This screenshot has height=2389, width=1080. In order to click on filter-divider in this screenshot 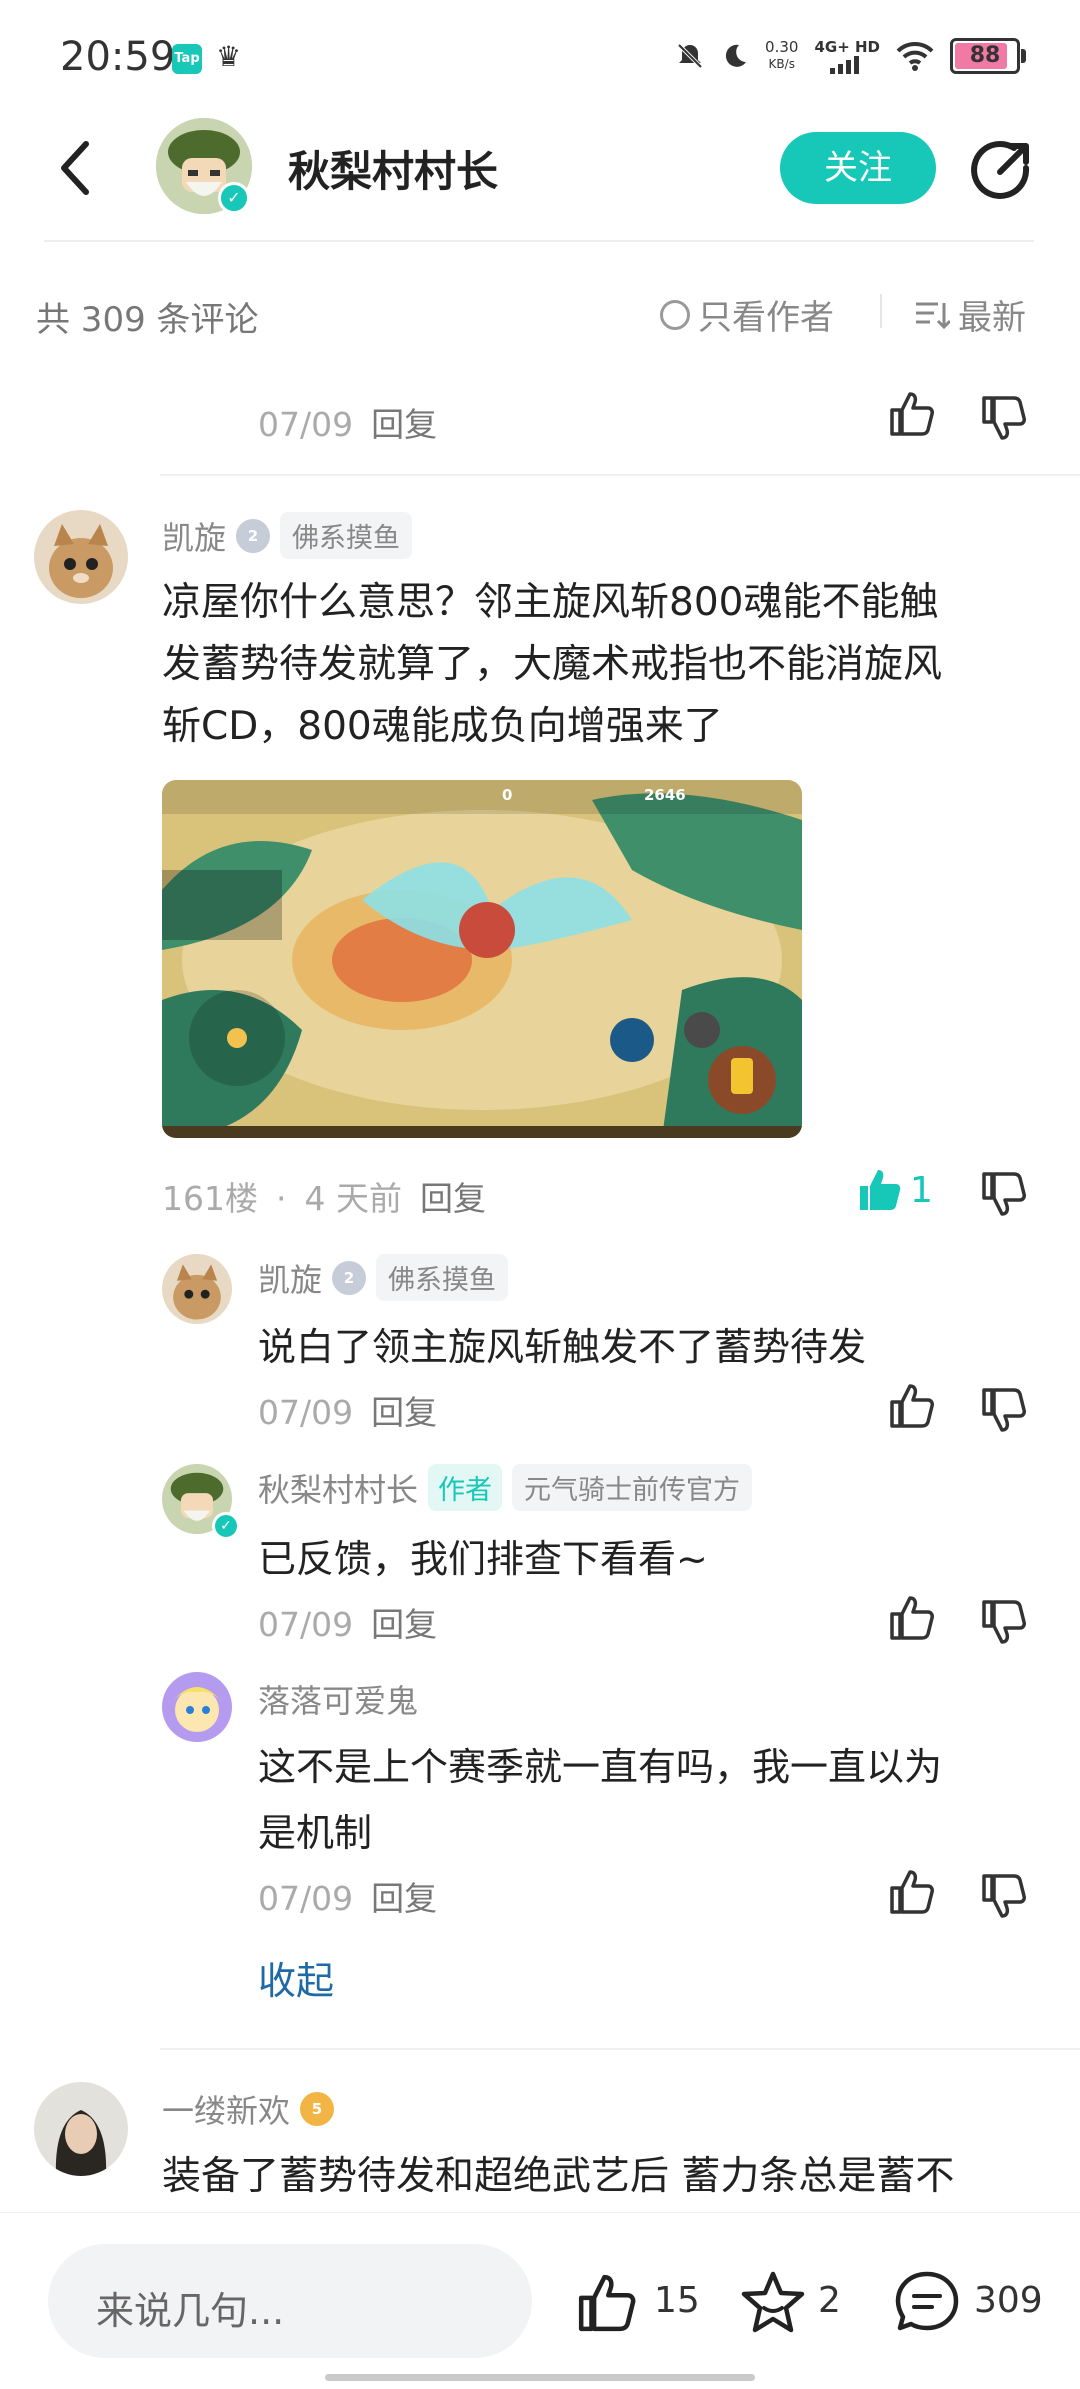, I will do `click(881, 311)`.